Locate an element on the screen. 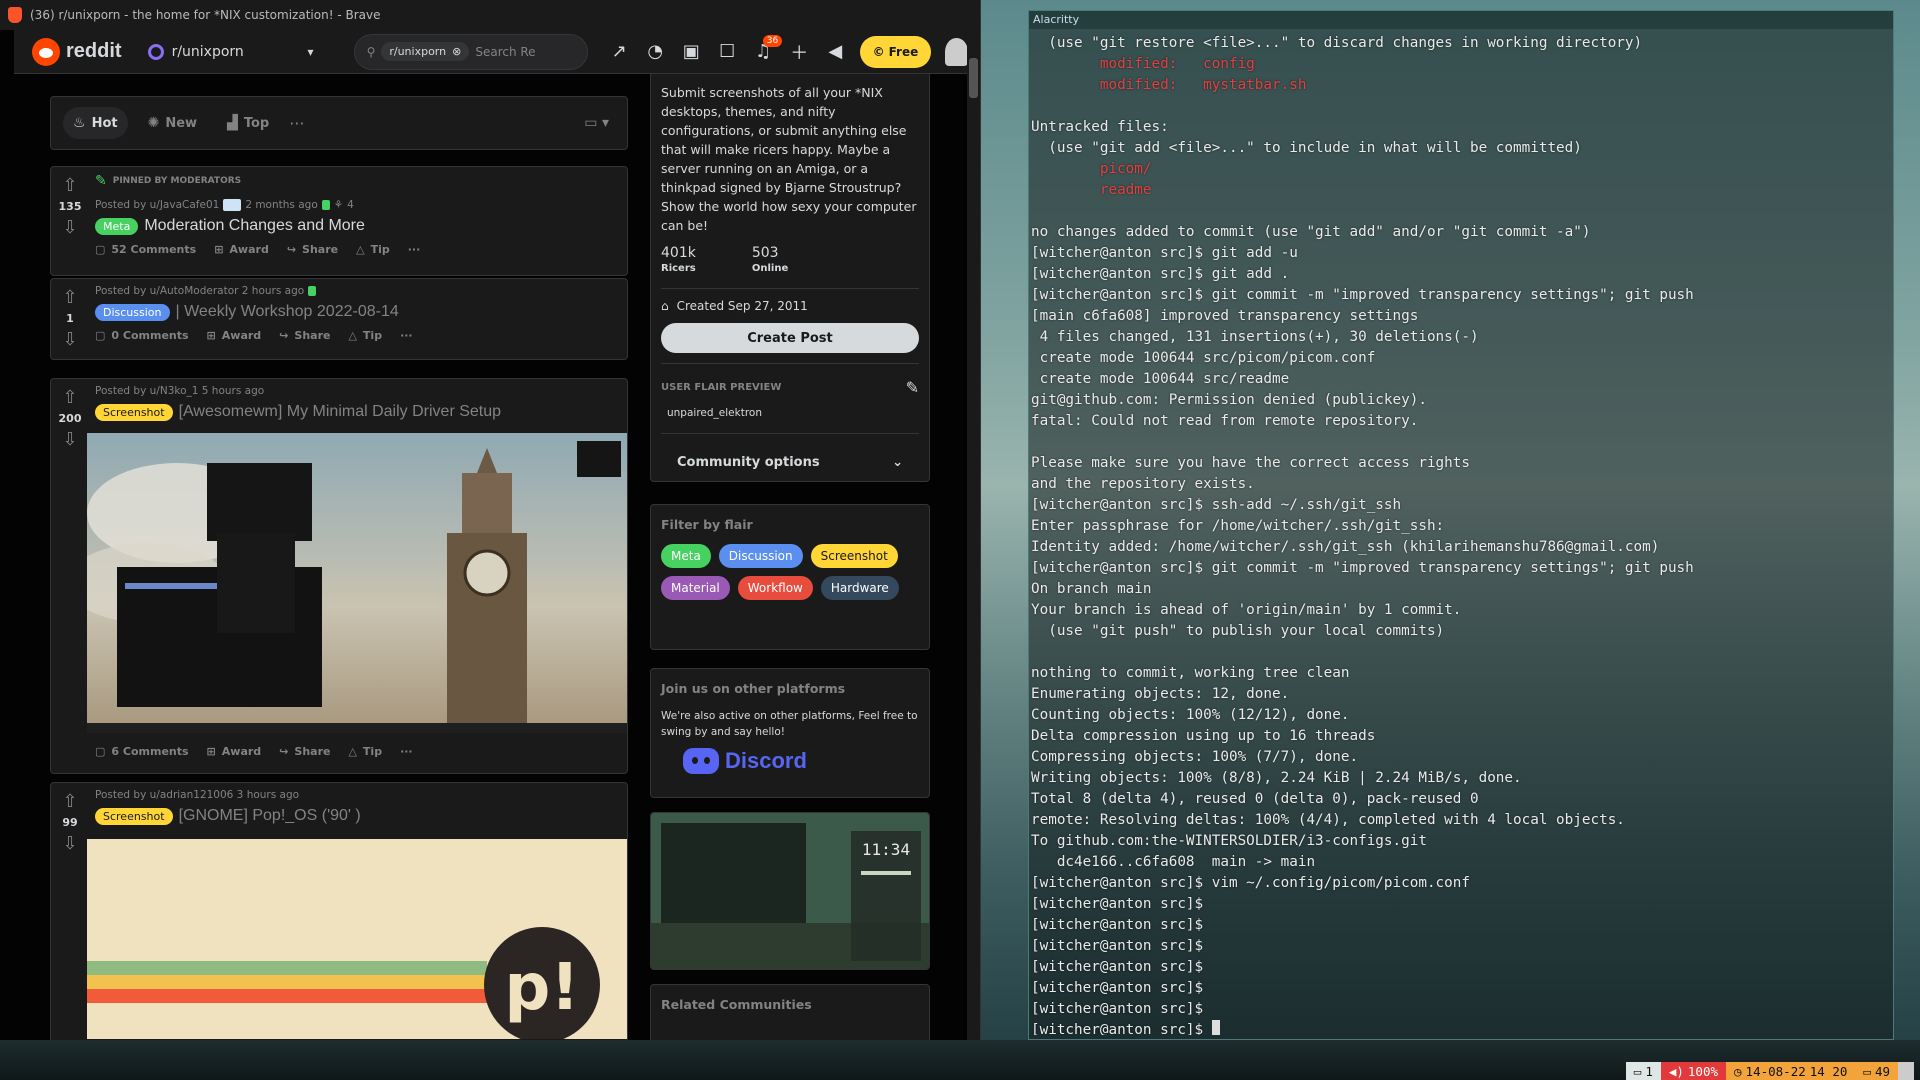 This screenshot has width=1920, height=1080. sort-more-button: ··· is located at coordinates (296, 123).